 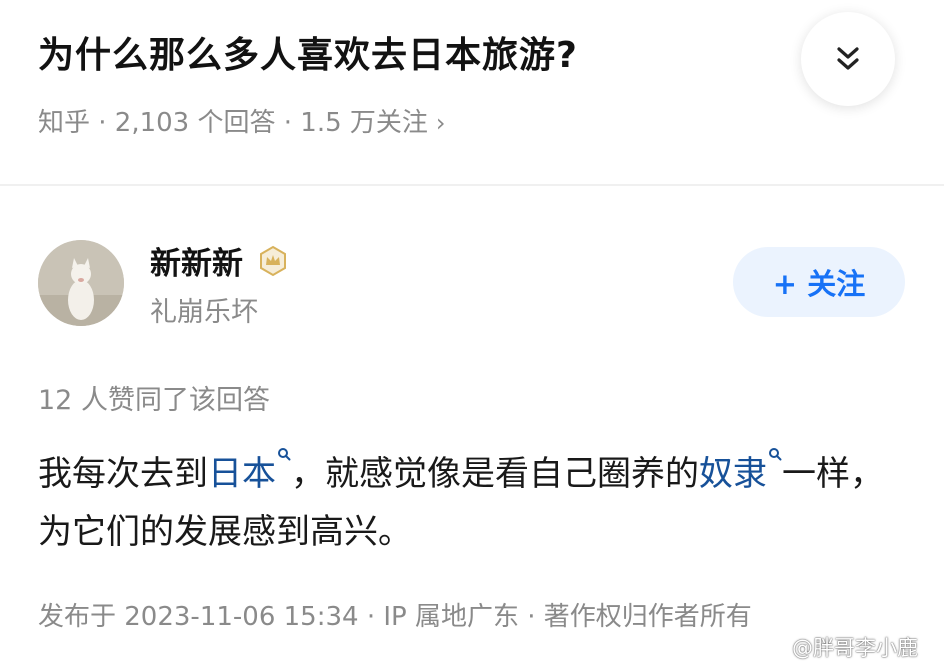 I want to click on chevron-right-icon: ›, so click(x=440, y=123).